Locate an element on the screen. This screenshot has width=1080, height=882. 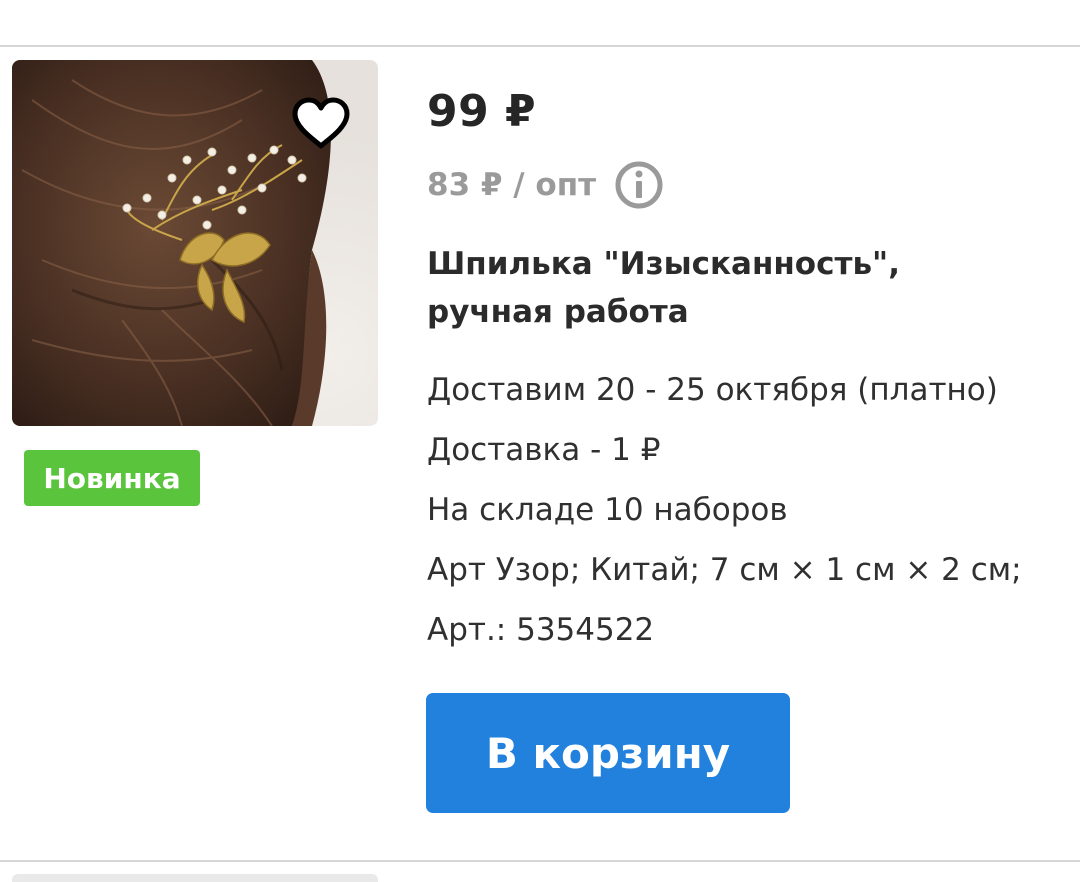
heart-outline-icon is located at coordinates (321, 123).